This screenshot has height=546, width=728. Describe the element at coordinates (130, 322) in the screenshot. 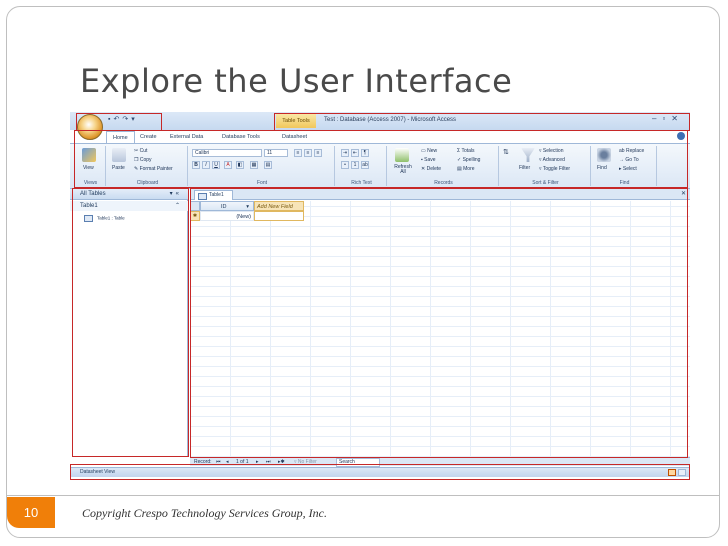

I see `annotation-navigation-pane` at that location.